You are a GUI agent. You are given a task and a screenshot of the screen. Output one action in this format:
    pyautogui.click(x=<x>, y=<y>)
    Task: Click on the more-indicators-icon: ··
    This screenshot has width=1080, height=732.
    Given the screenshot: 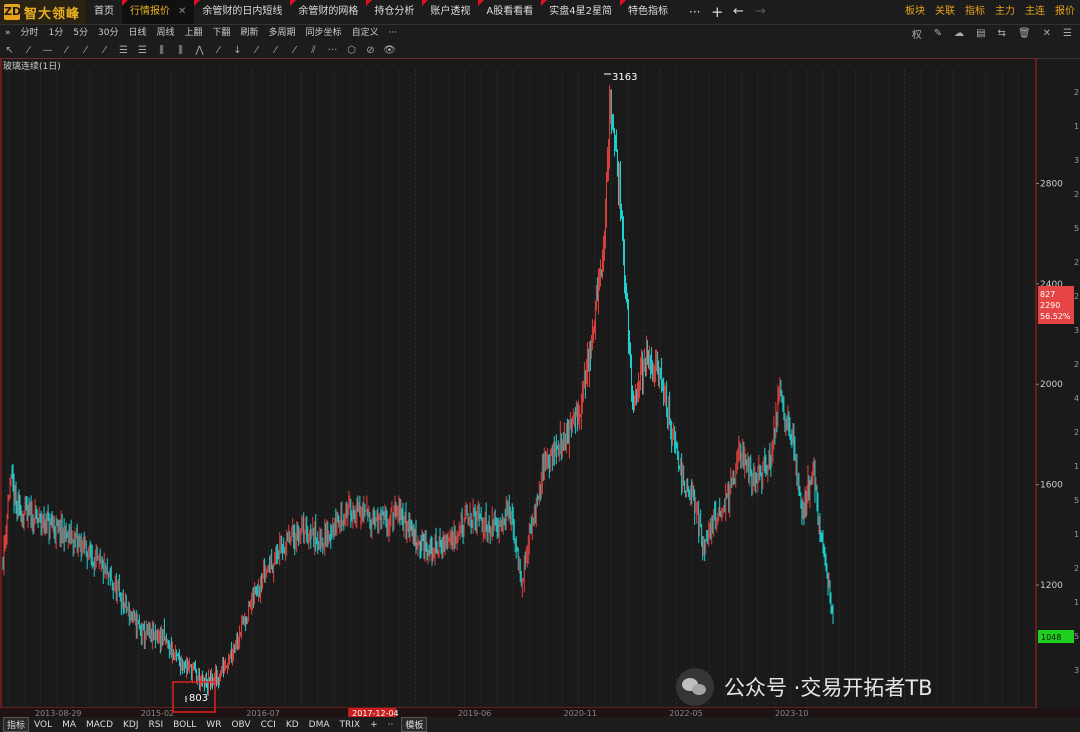 What is the action you would take?
    pyautogui.click(x=391, y=725)
    